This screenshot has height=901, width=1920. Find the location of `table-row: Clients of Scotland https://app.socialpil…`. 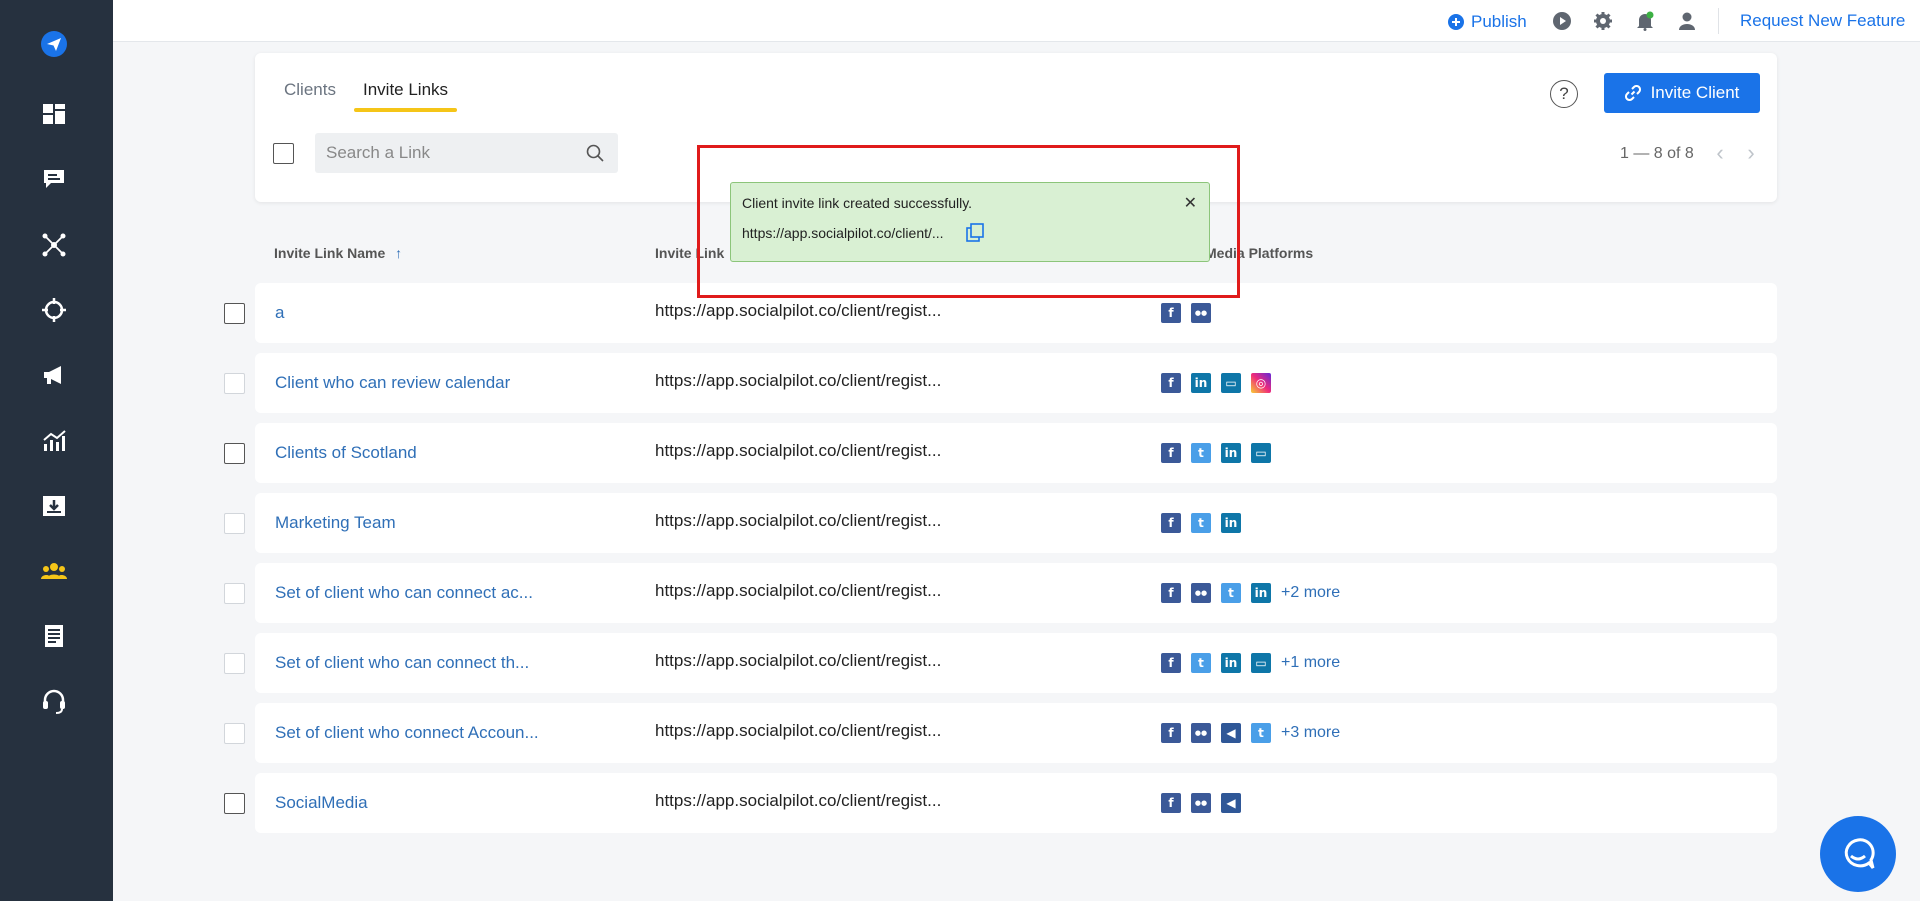

table-row: Clients of Scotland https://app.socialpil… is located at coordinates (1016, 453).